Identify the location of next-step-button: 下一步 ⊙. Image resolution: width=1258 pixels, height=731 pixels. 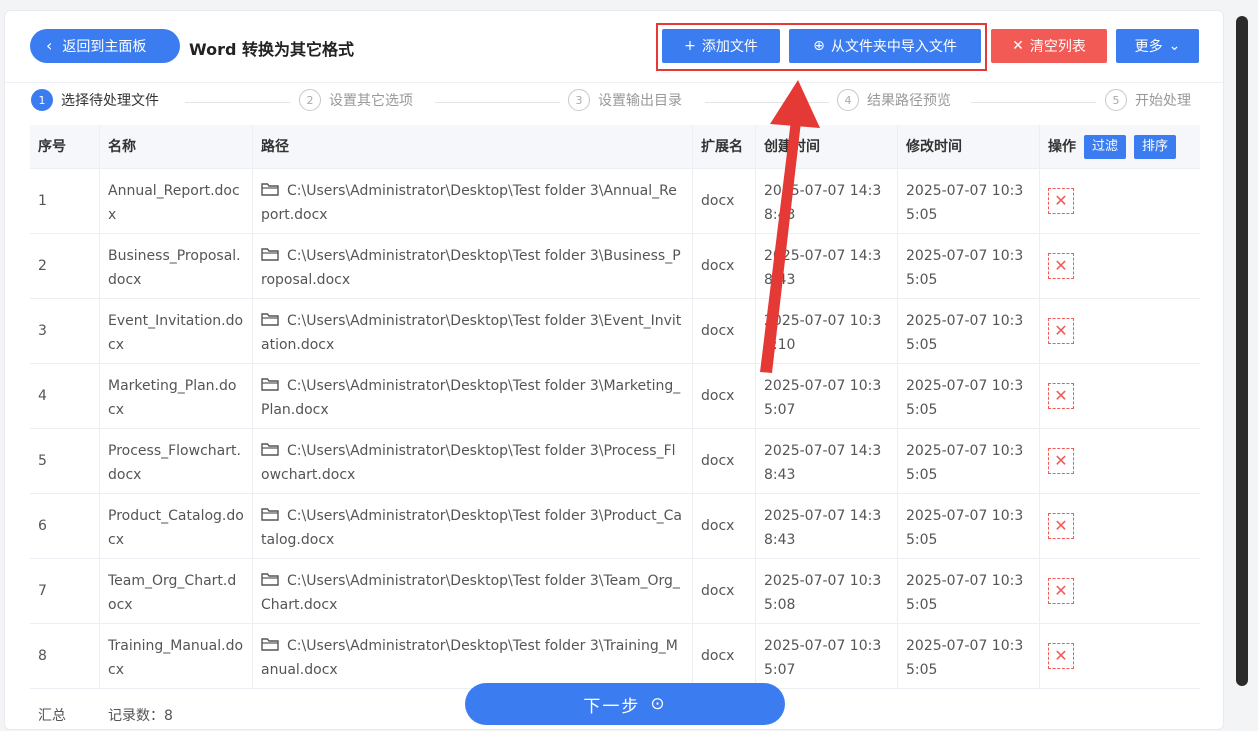
(625, 704).